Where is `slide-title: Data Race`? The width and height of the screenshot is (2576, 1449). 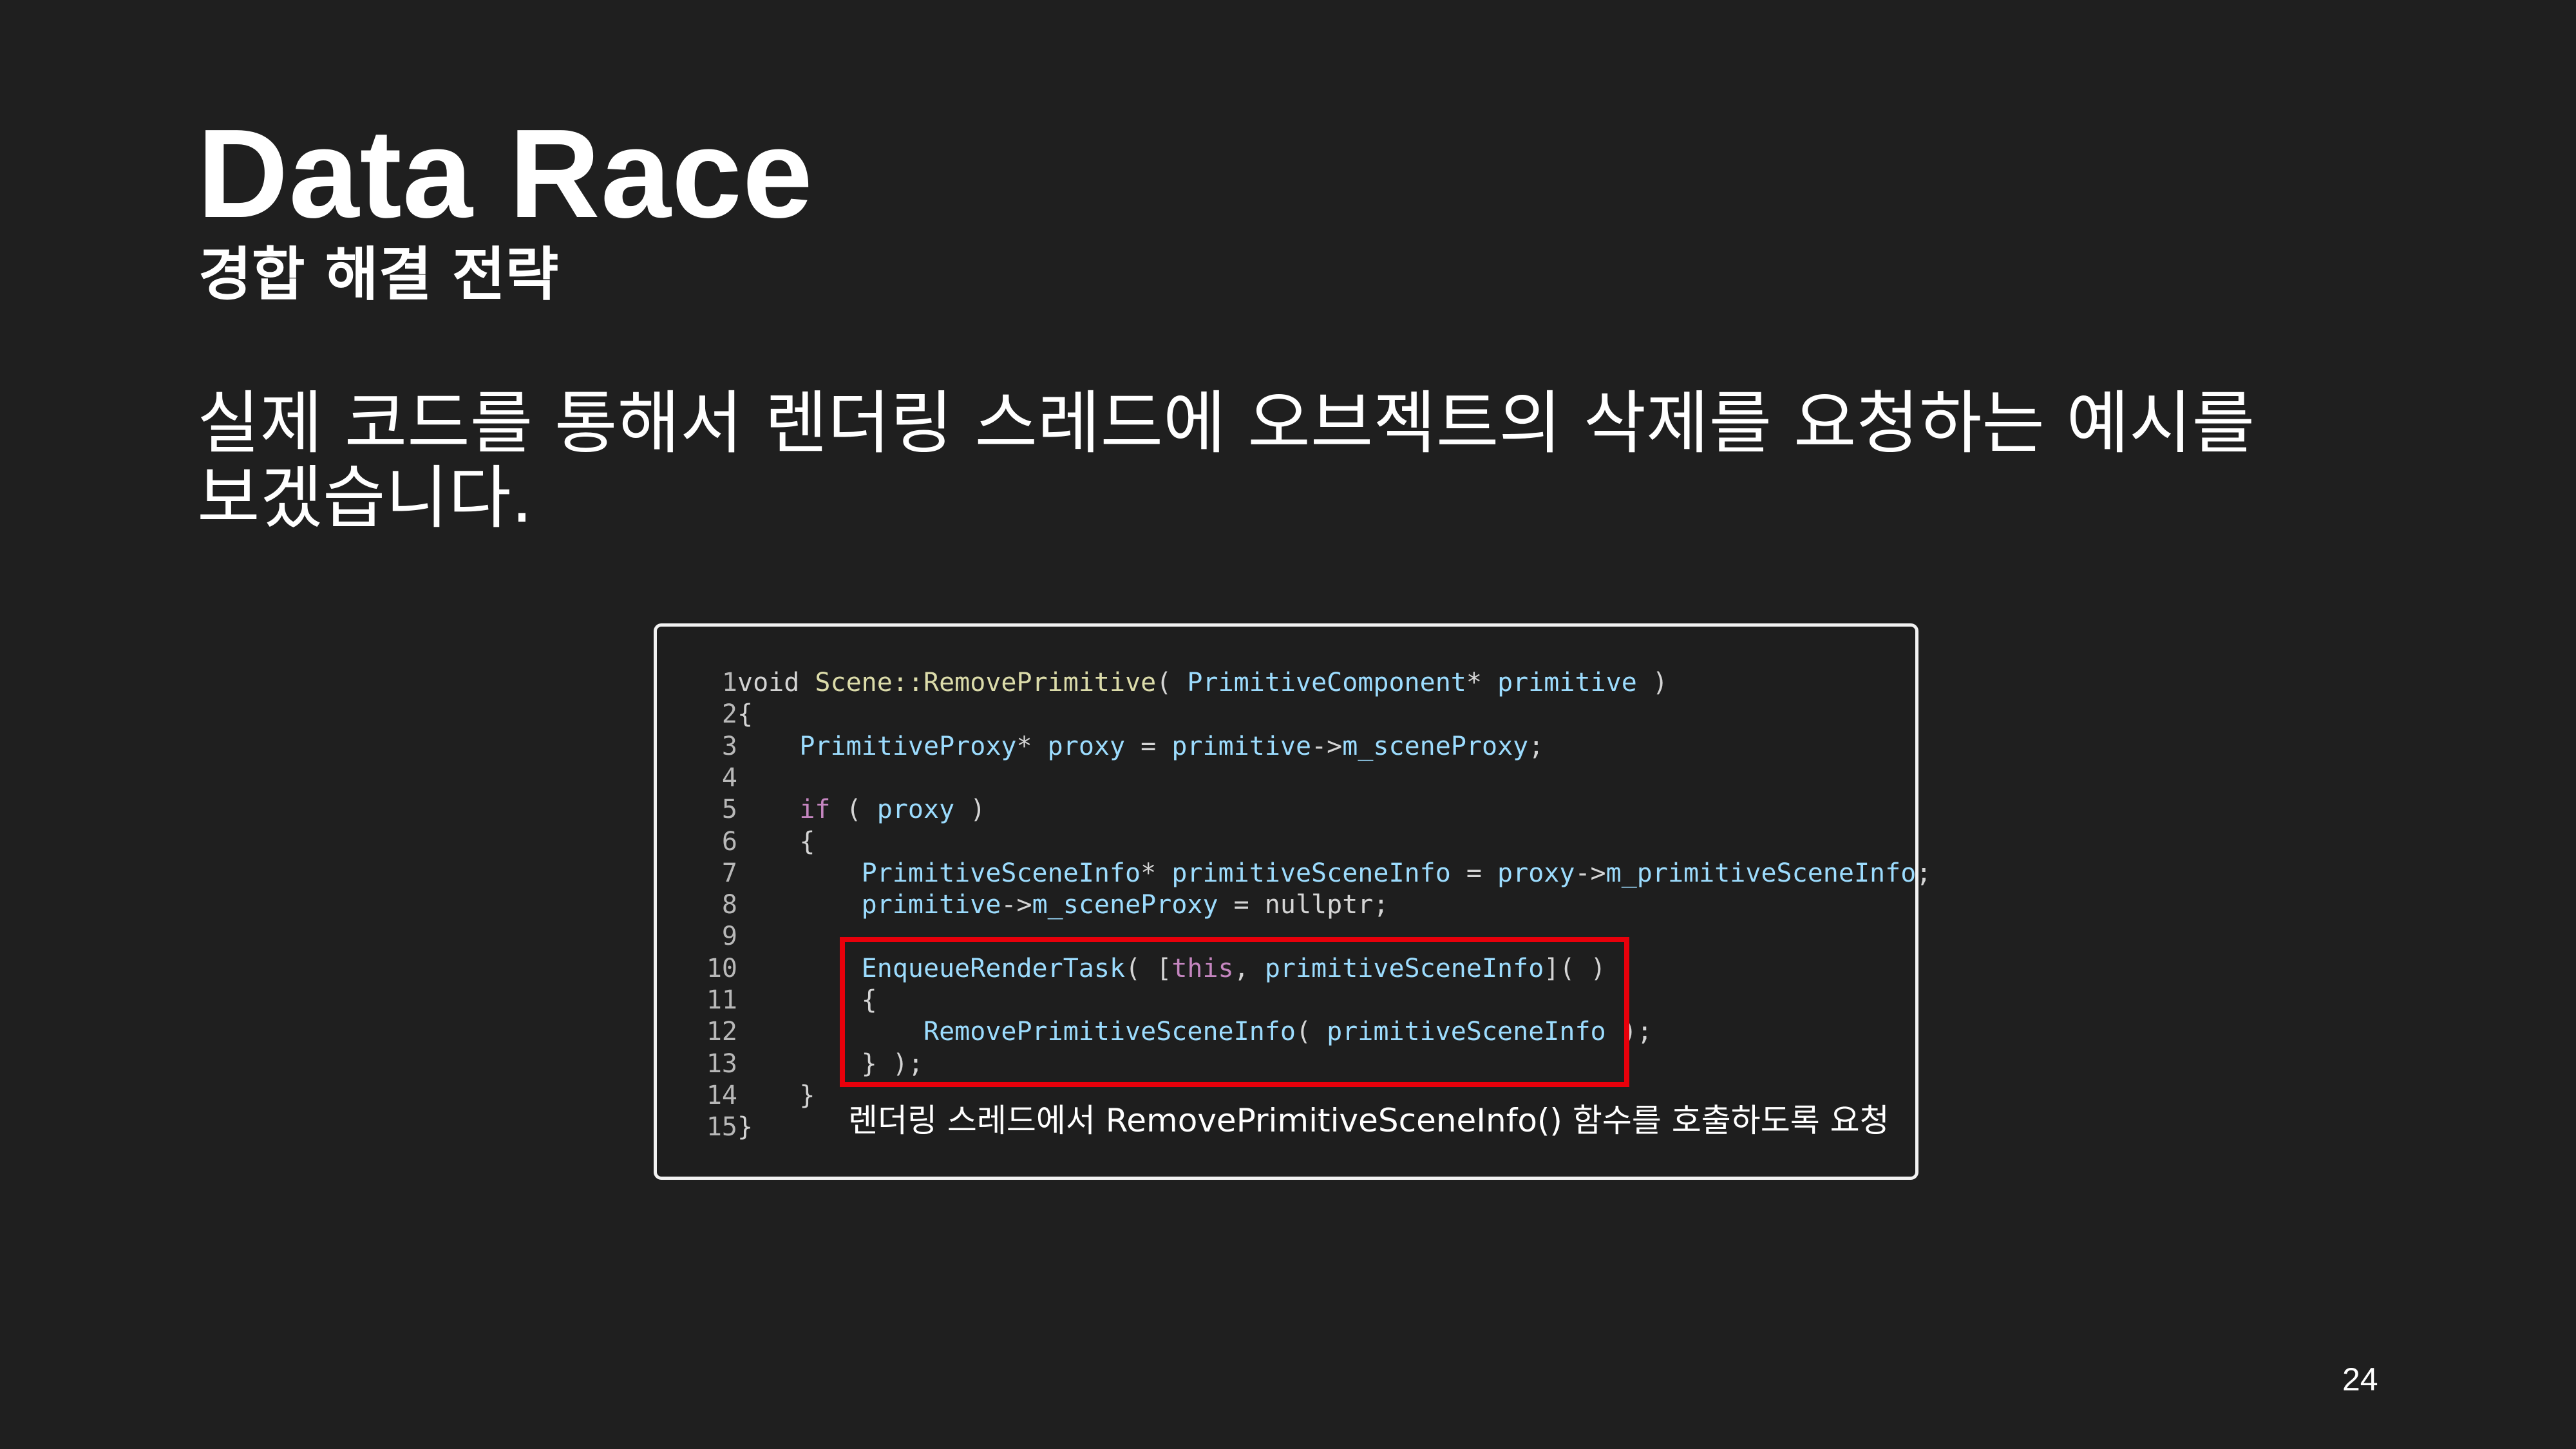
slide-title: Data Race is located at coordinates (505, 174).